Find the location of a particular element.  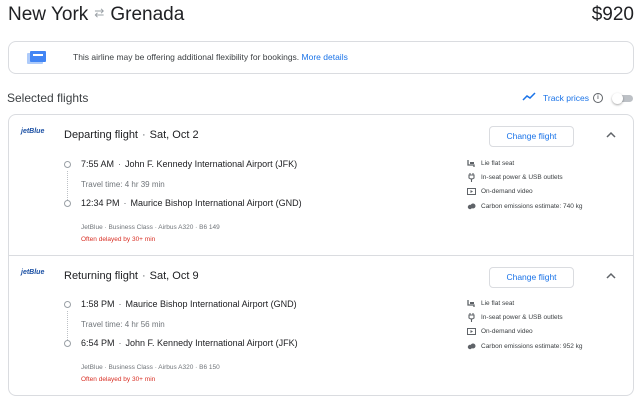

track-prices-toggle is located at coordinates (623, 98).